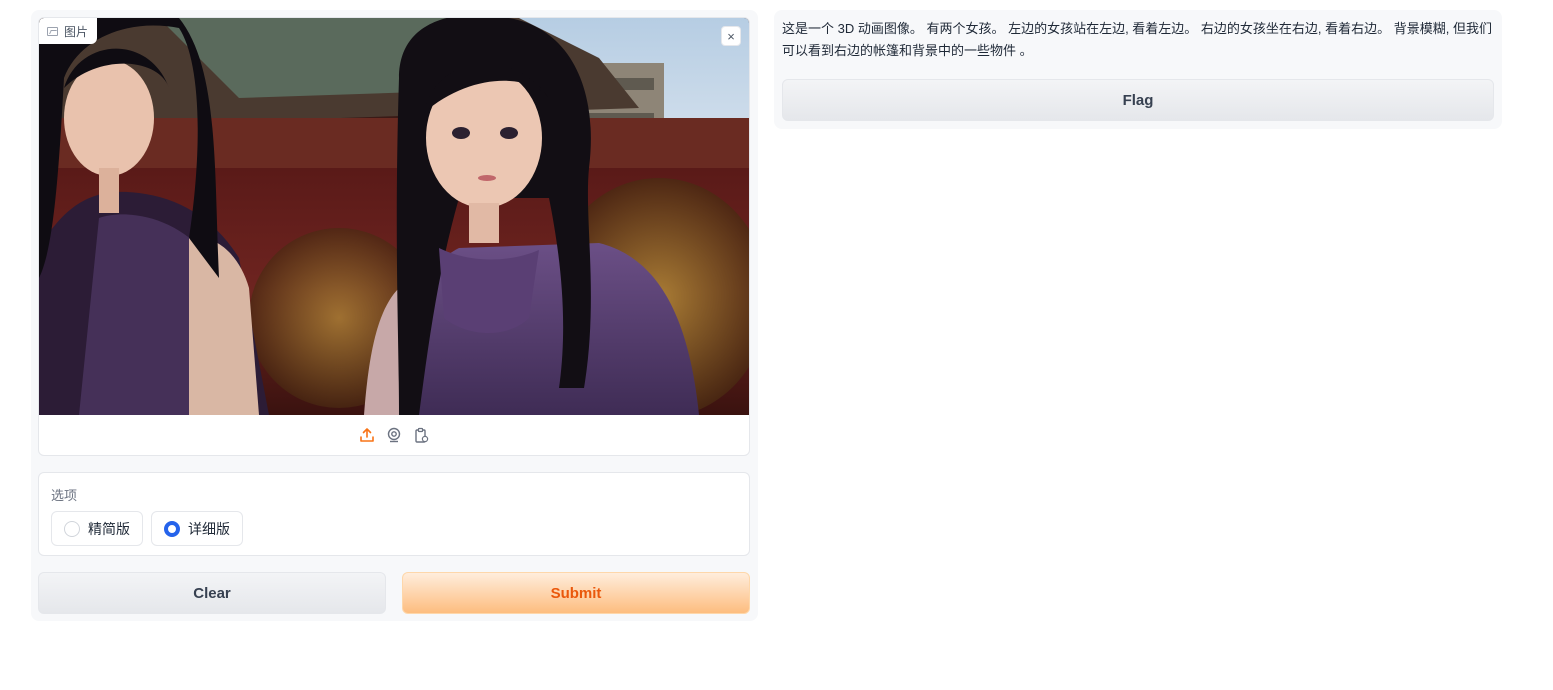 The image size is (1553, 690). I want to click on radio-option-concise: 精简版, so click(97, 528).